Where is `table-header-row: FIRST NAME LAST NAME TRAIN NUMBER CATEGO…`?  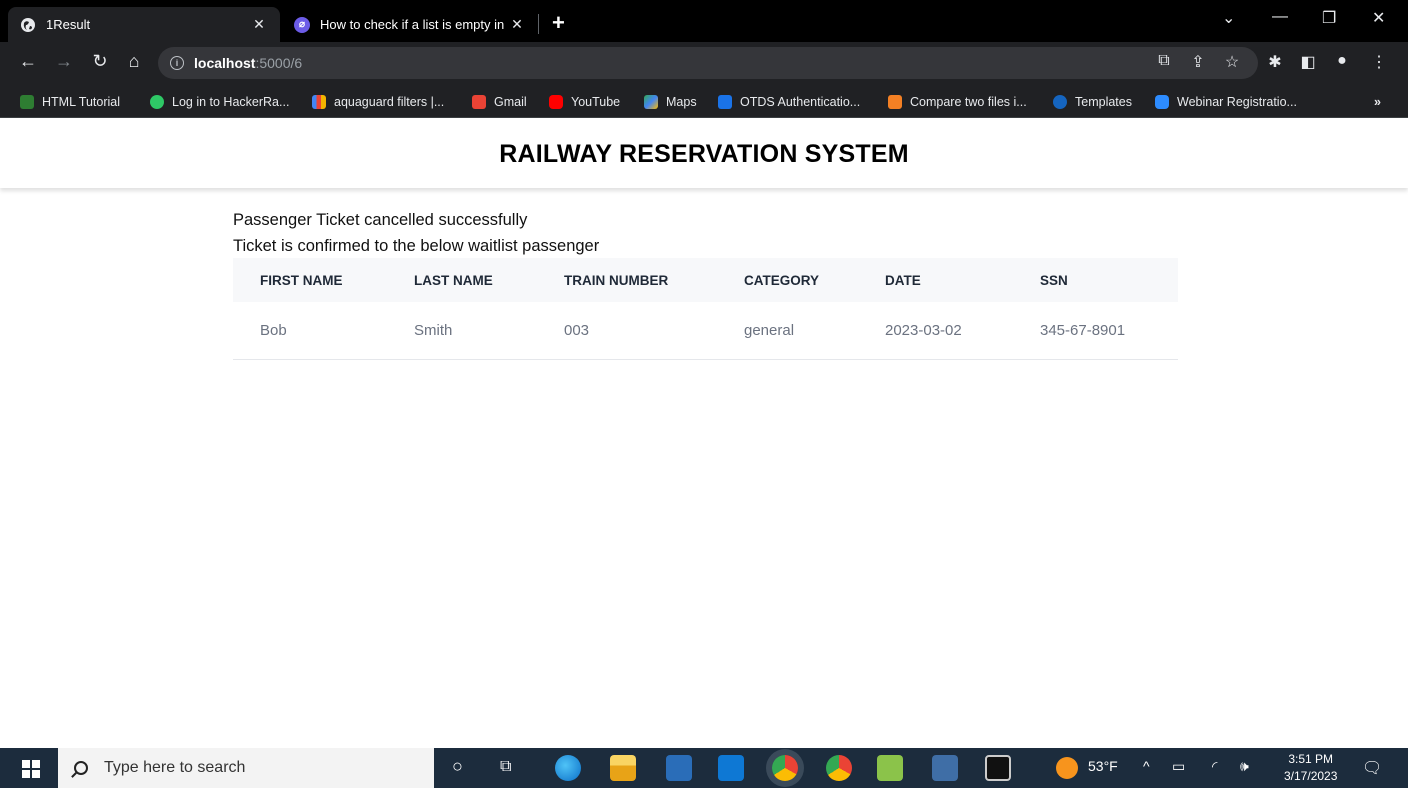
table-header-row: FIRST NAME LAST NAME TRAIN NUMBER CATEGO… is located at coordinates (705, 280).